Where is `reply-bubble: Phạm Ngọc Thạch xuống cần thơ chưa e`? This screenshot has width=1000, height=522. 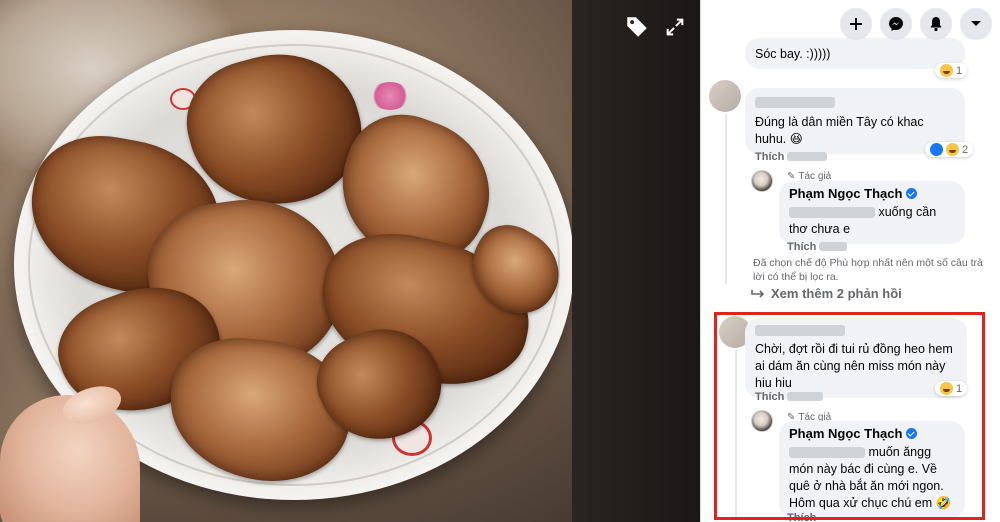 reply-bubble: Phạm Ngọc Thạch xuống cần thơ chưa e is located at coordinates (872, 212).